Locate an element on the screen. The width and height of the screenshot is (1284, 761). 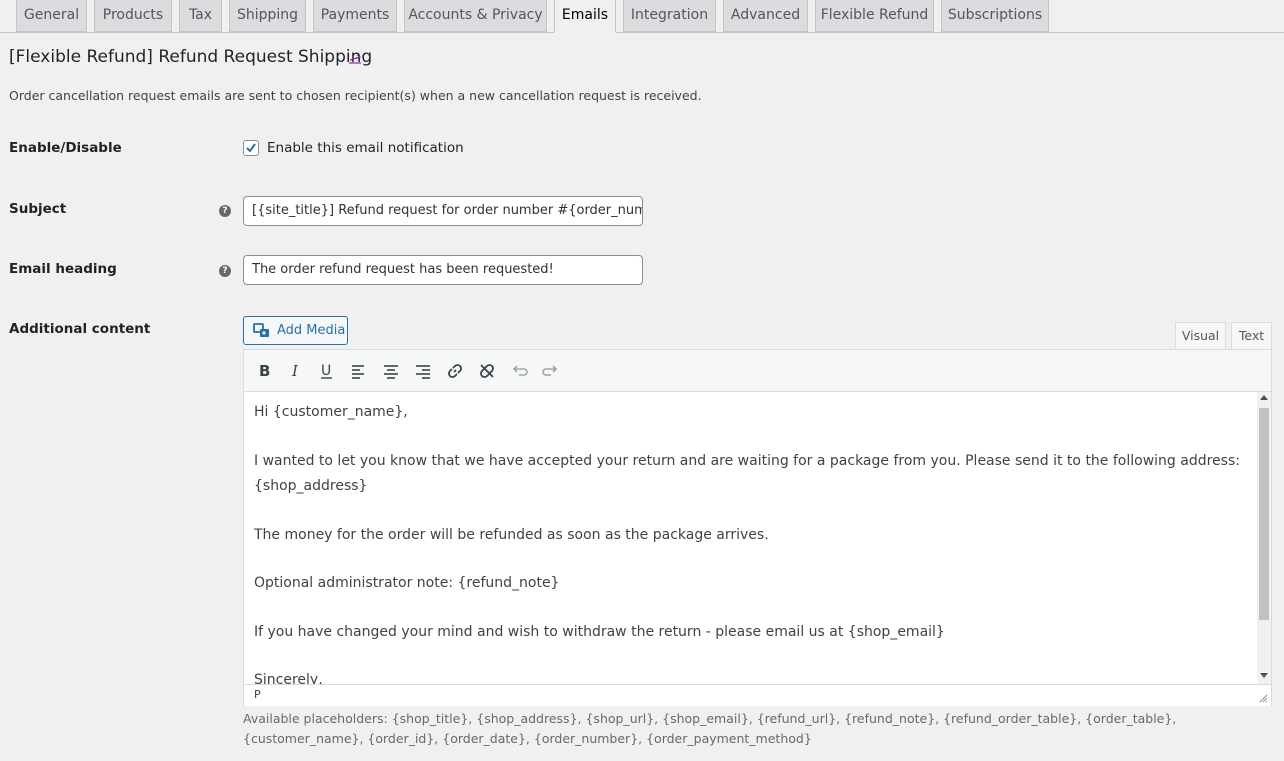
align-right-icon is located at coordinates (423, 371).